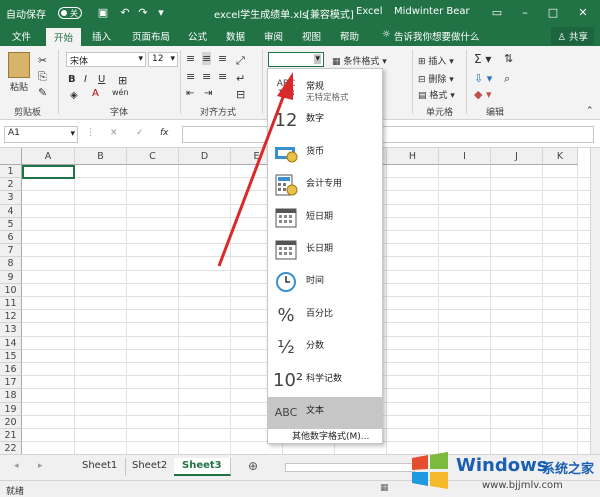  I want to click on watermark: Windows 系统之家 www.bjjmlv.com, so click(502, 471).